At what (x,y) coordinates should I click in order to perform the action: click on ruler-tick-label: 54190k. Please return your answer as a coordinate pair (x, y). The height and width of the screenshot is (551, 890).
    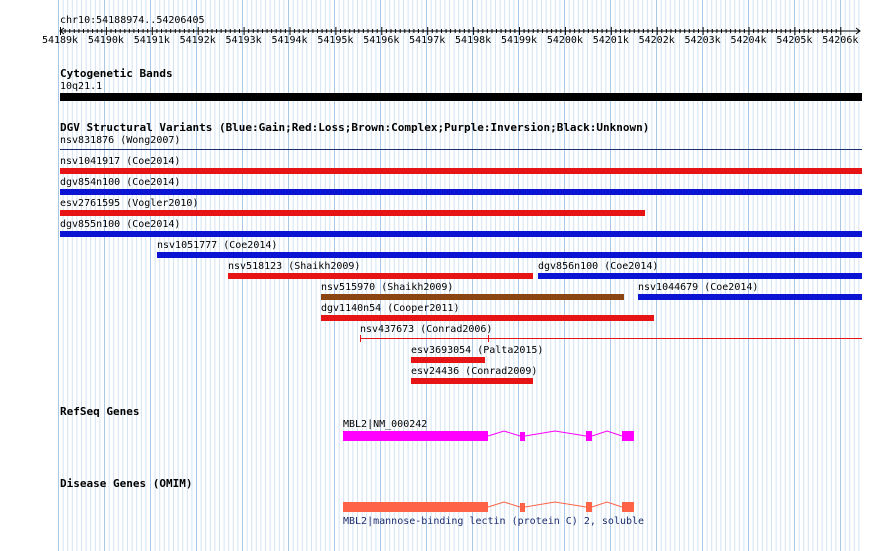
    Looking at the image, I should click on (105, 40).